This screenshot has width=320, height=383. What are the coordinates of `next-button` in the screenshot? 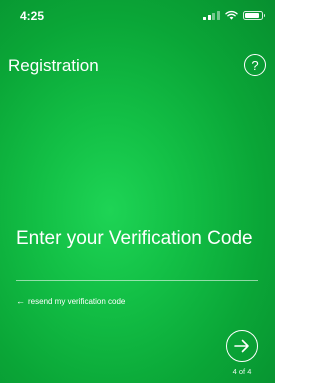 It's located at (242, 346).